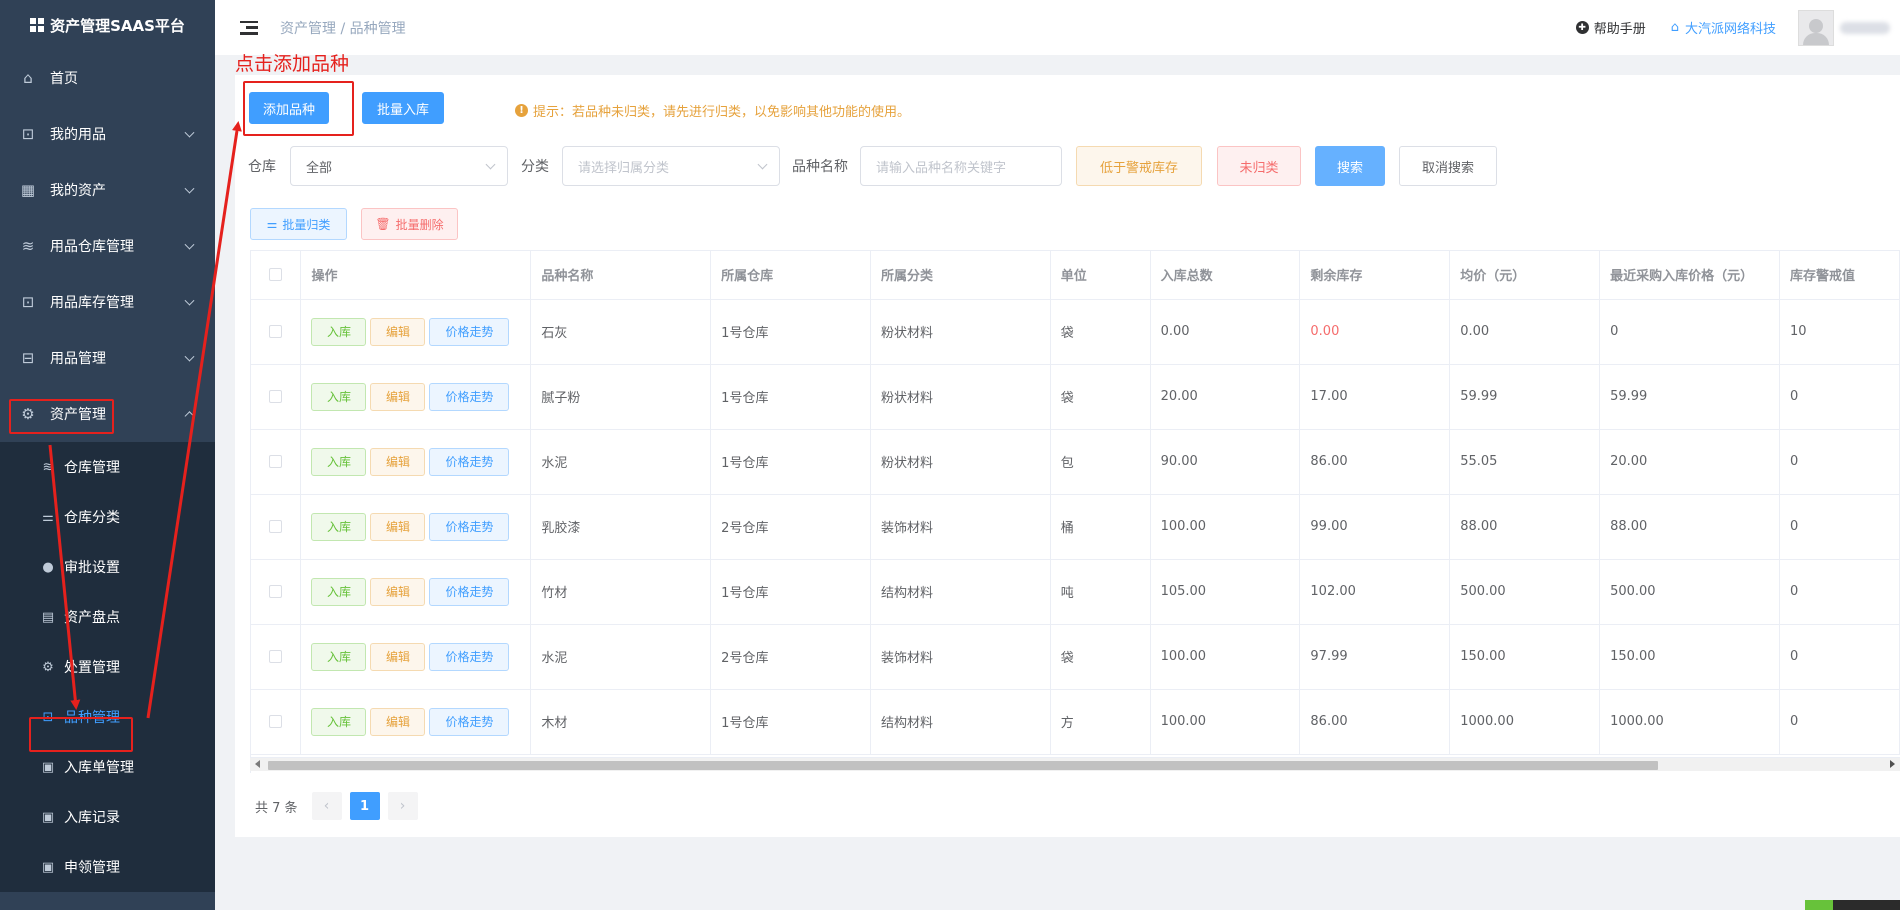 The height and width of the screenshot is (910, 1900). What do you see at coordinates (107, 134) in the screenshot?
I see `sidebar-item: ⊡ 我的用品` at bounding box center [107, 134].